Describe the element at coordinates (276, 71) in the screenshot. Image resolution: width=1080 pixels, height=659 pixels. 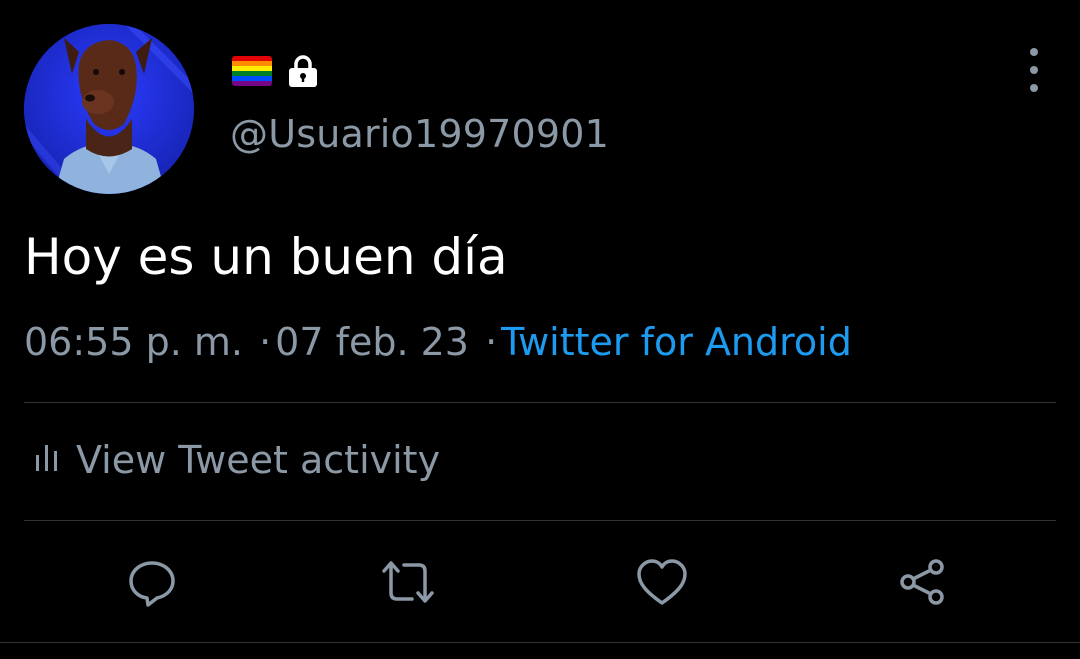
I see `name-badges` at that location.